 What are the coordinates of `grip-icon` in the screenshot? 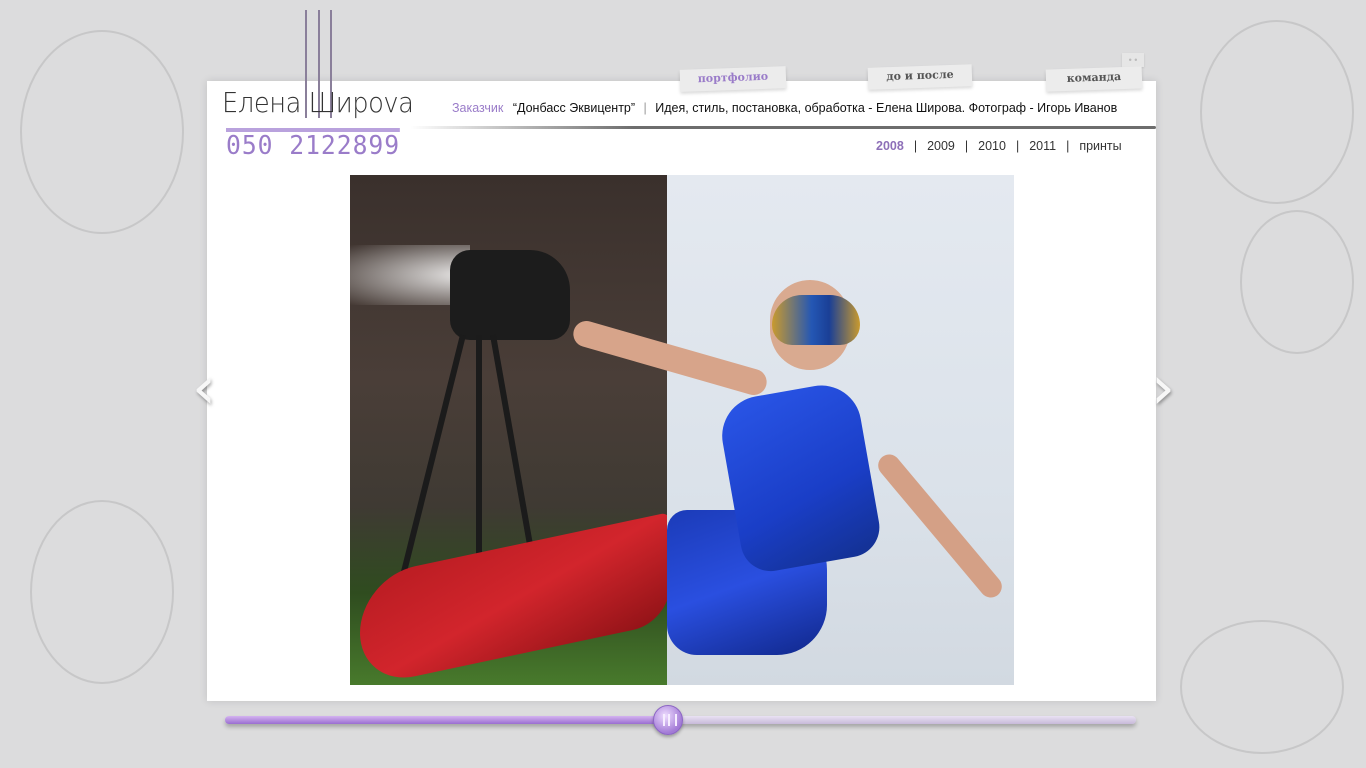 It's located at (669, 720).